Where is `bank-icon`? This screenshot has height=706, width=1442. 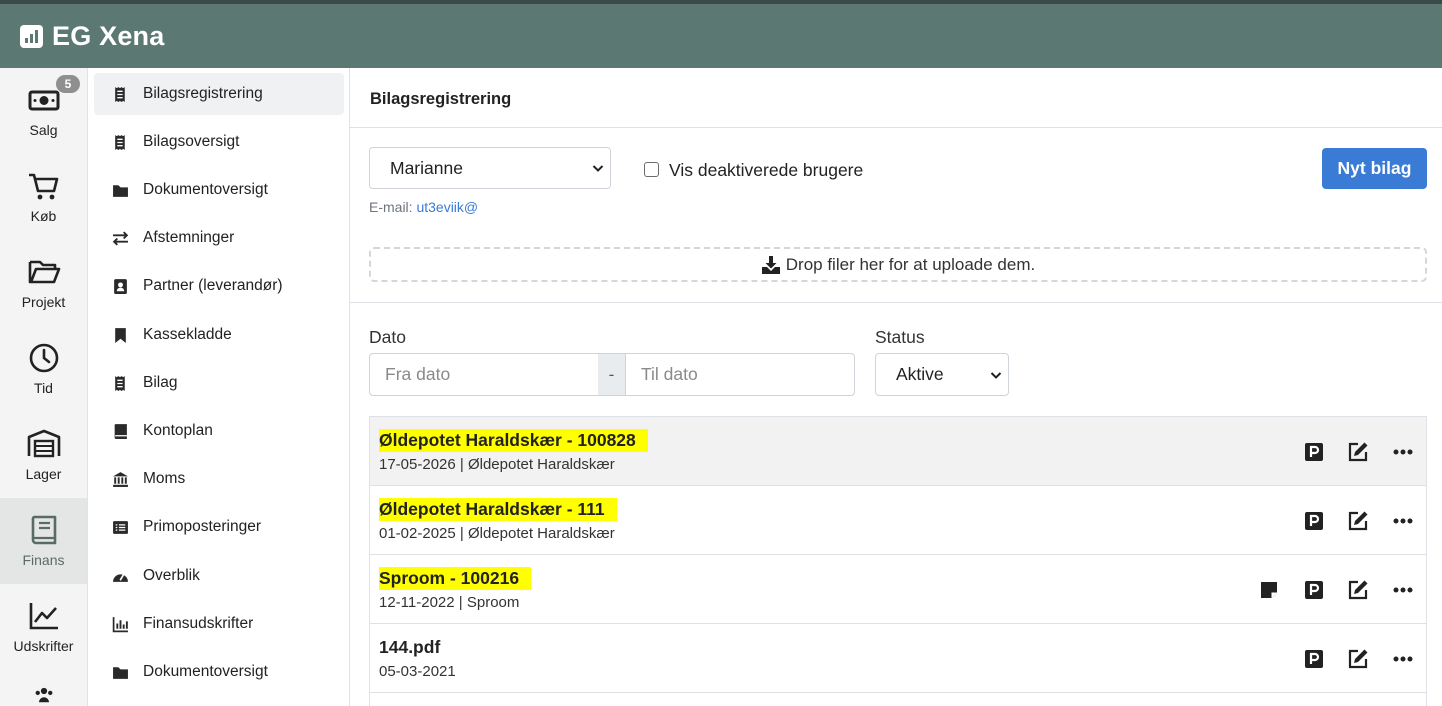 bank-icon is located at coordinates (120, 479).